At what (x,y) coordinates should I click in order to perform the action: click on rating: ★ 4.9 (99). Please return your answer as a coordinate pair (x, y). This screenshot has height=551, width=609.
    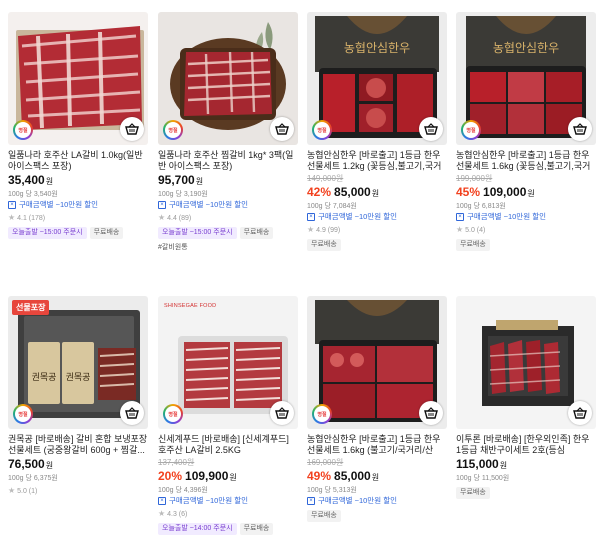
    Looking at the image, I should click on (377, 230).